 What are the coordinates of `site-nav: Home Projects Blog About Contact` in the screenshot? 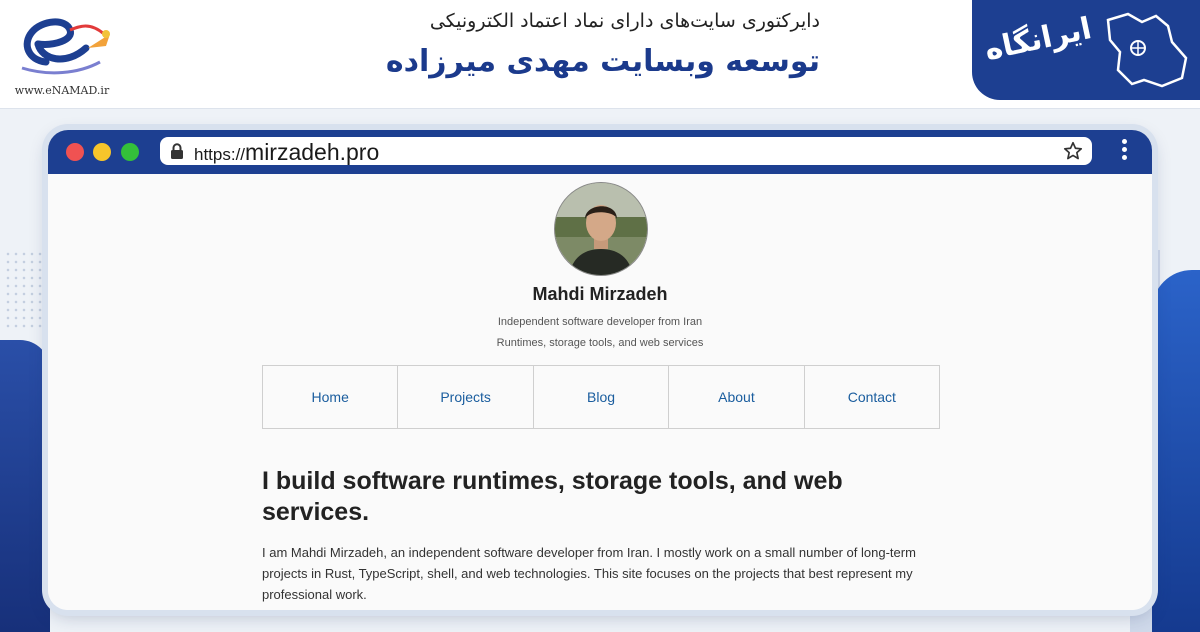 It's located at (601, 397).